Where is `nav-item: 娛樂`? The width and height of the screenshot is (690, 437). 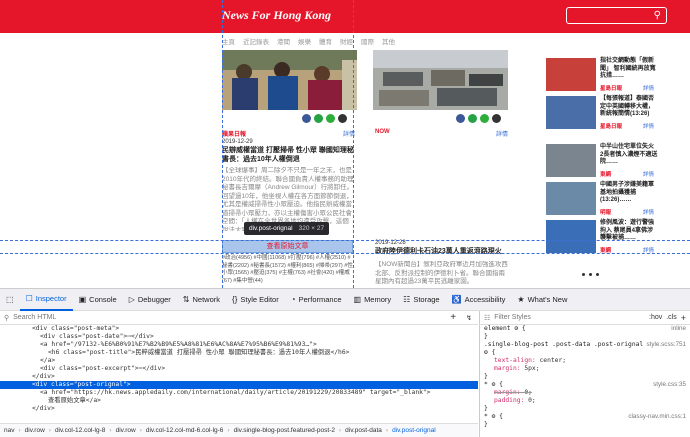
nav-item: 娛樂 is located at coordinates (304, 42).